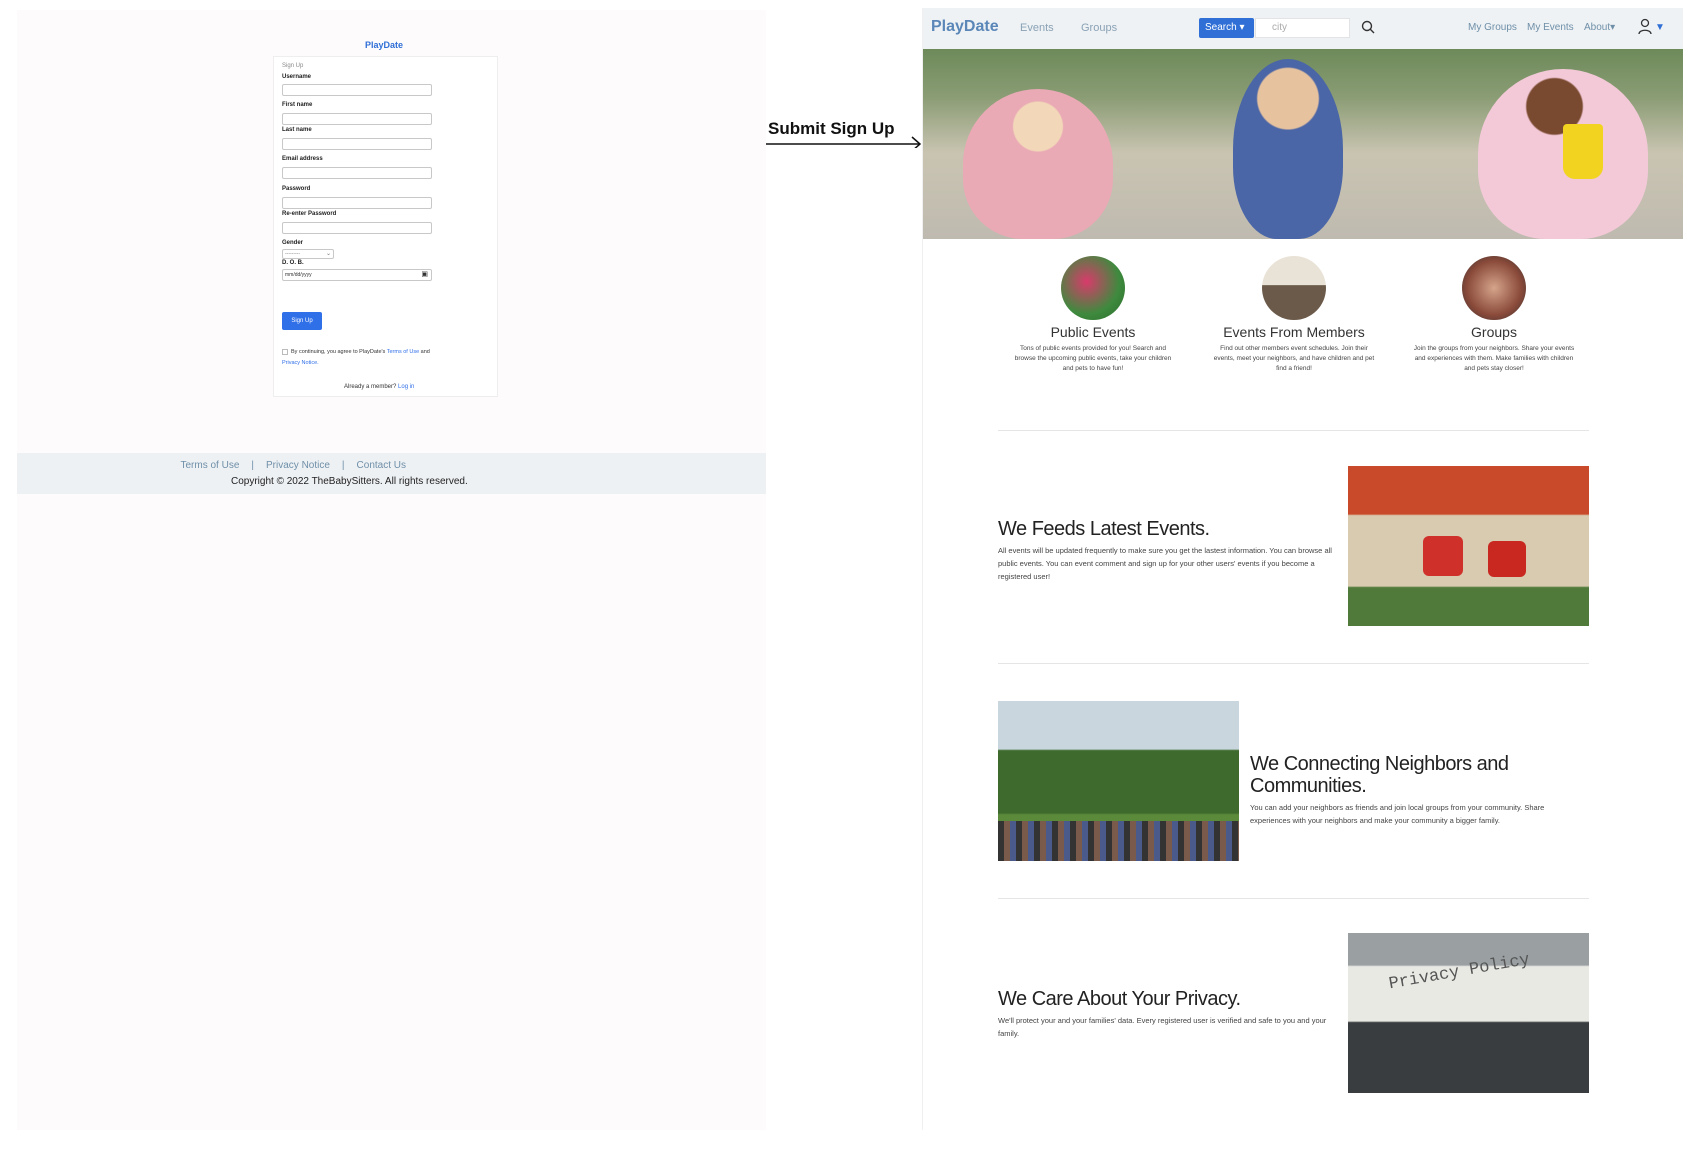  Describe the element at coordinates (302, 159) in the screenshot. I see `email-label: Email address` at that location.